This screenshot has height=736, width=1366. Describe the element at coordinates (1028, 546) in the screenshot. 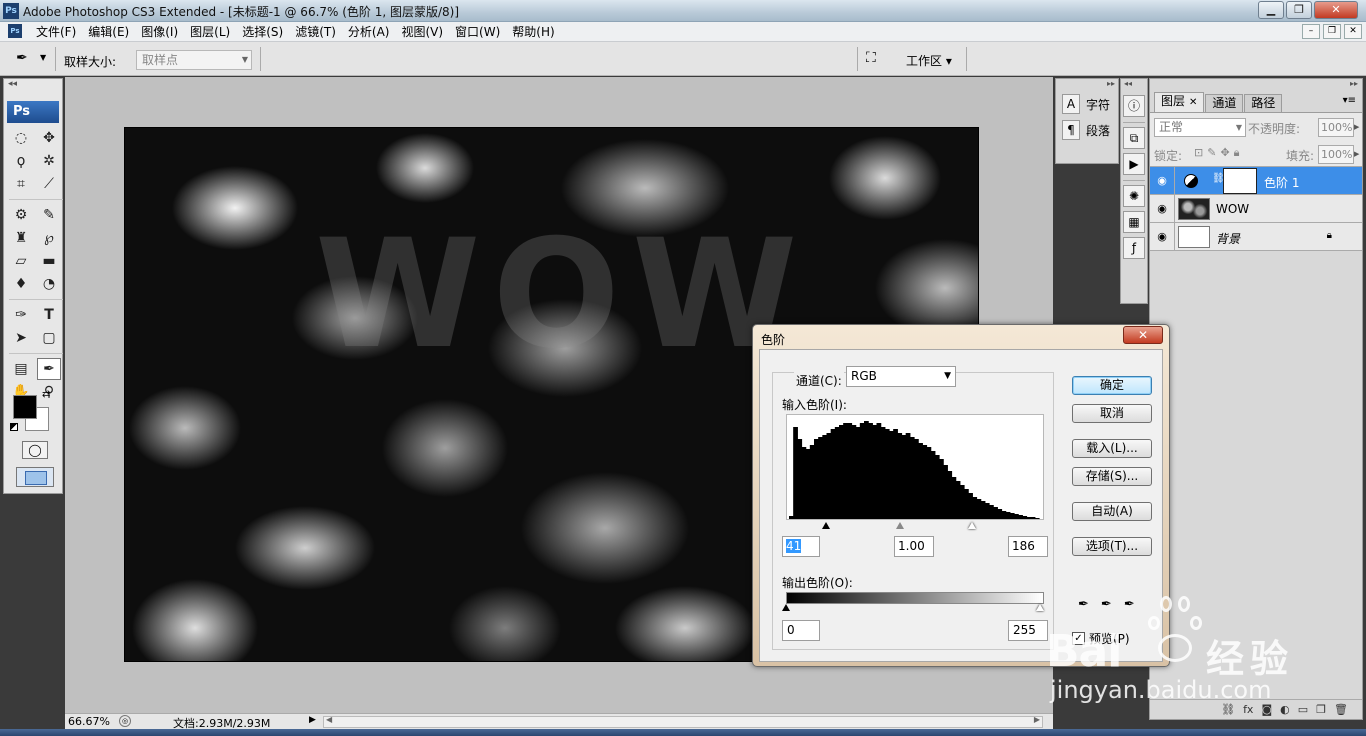

I see `input-white-field: 186` at that location.